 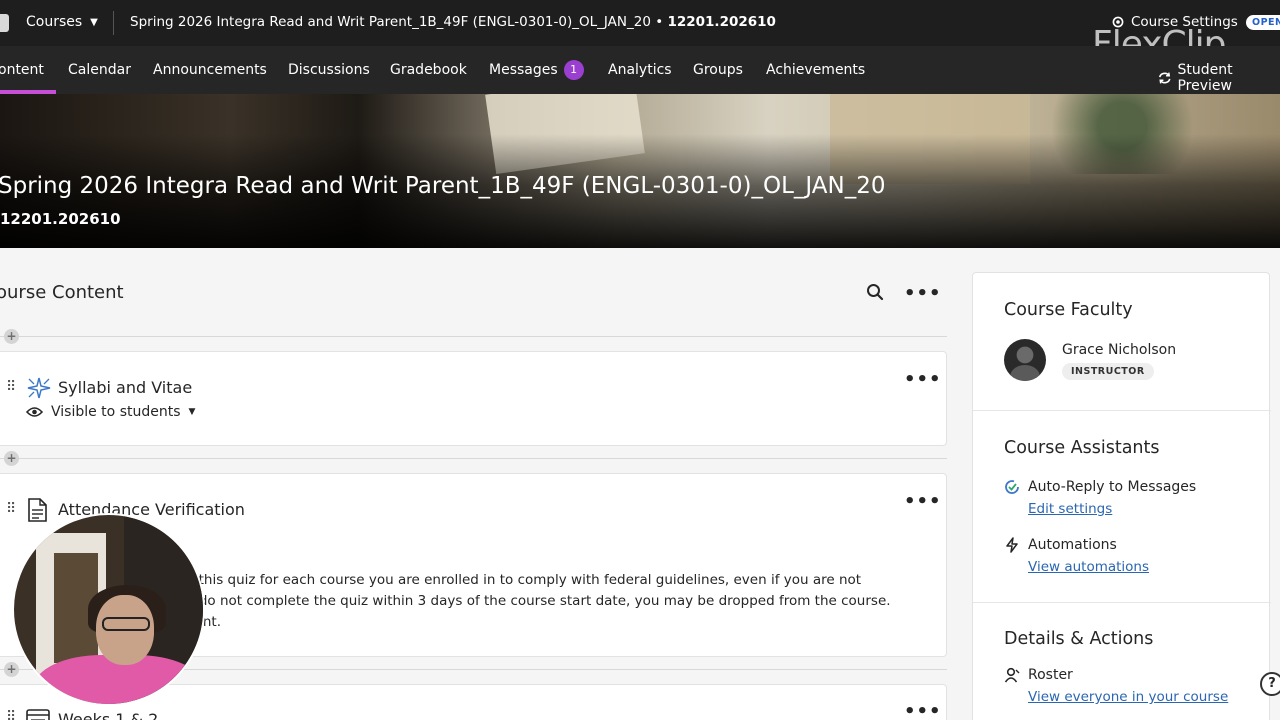 I want to click on auto-reply-label: Auto-Reply to Messages, so click(x=1112, y=487).